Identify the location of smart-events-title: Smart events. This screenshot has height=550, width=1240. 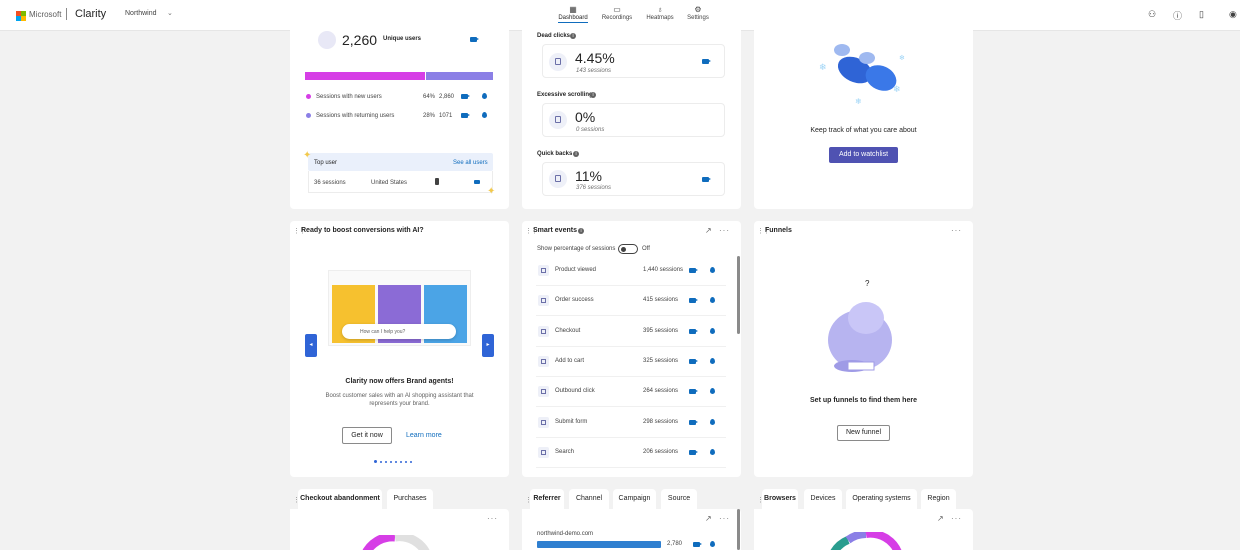
(555, 230).